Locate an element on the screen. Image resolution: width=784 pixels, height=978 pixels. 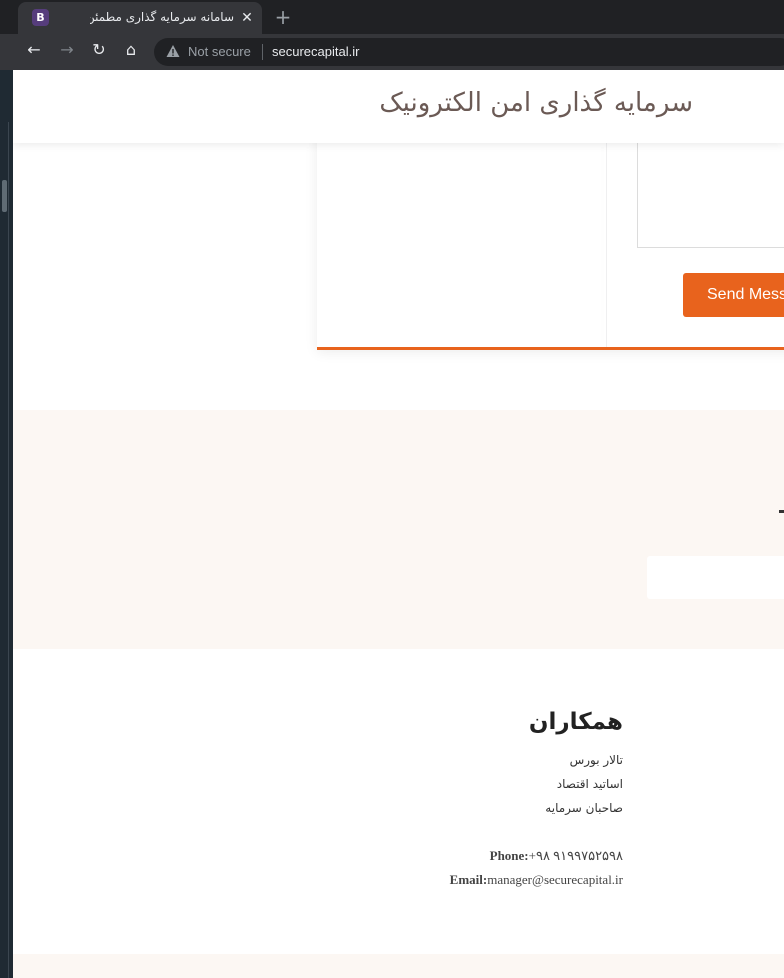
phone-line: Phone:+۹۸ ۹۱۹۹۷۵۲۵۹۸ is located at coordinates (556, 856).